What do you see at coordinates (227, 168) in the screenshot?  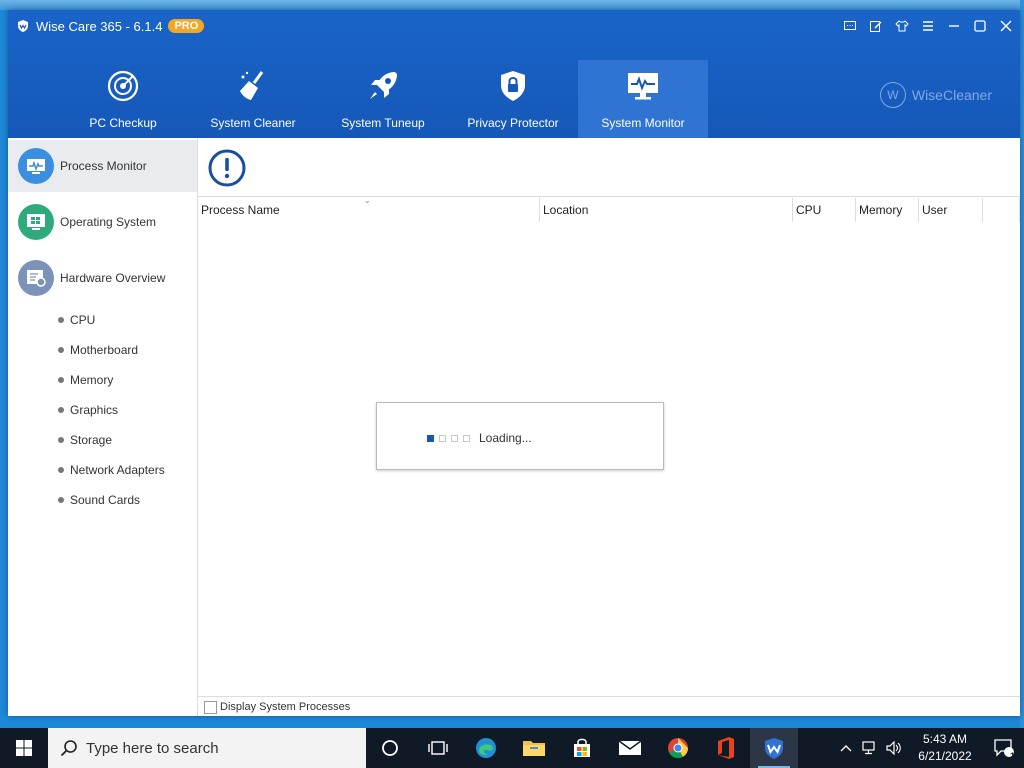 I see `info-button` at bounding box center [227, 168].